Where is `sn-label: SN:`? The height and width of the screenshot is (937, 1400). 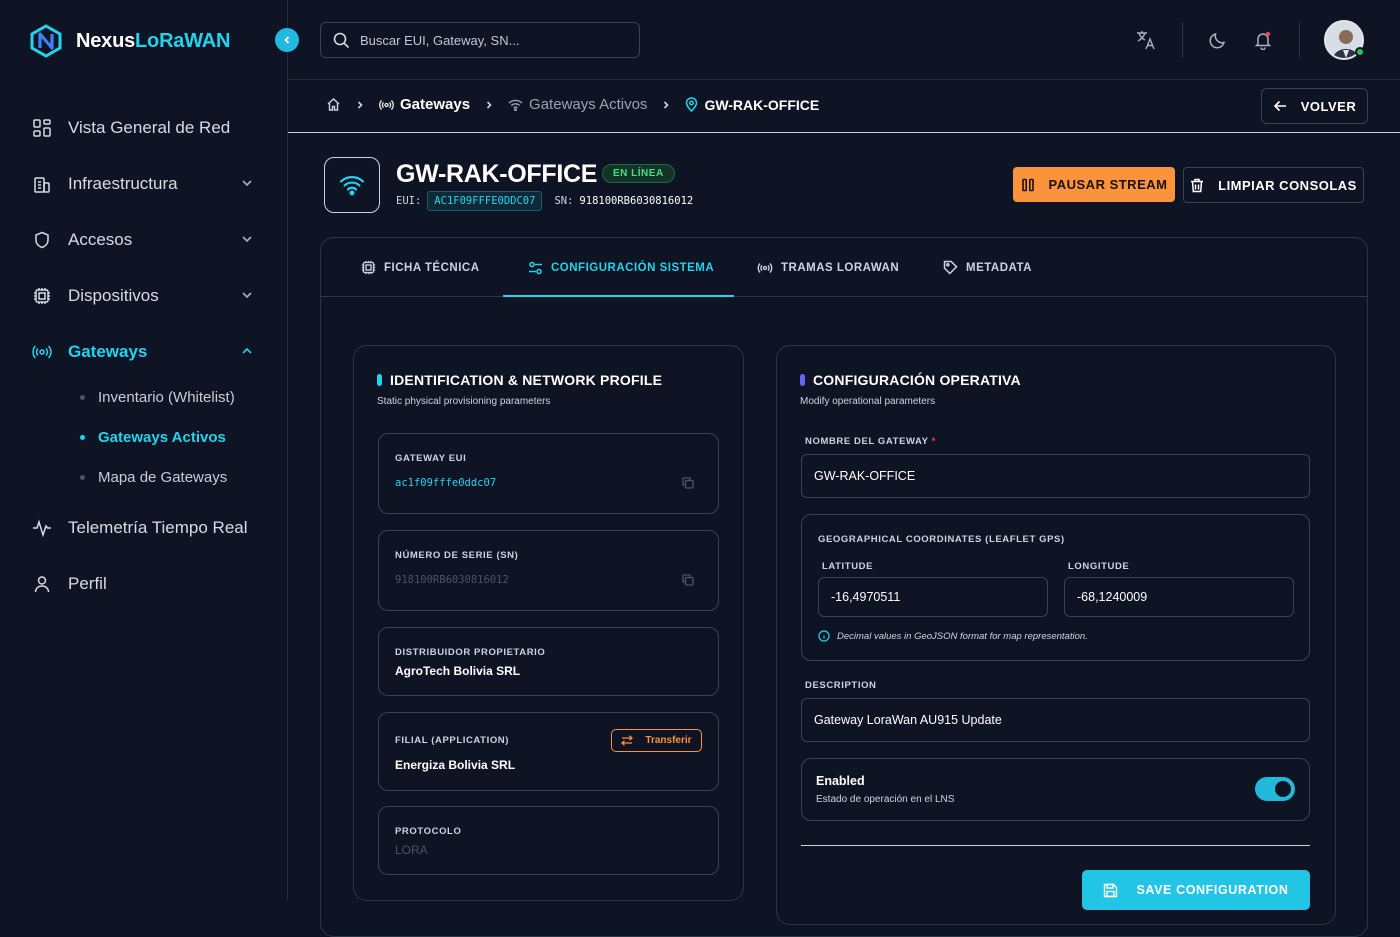 sn-label: SN: is located at coordinates (564, 201).